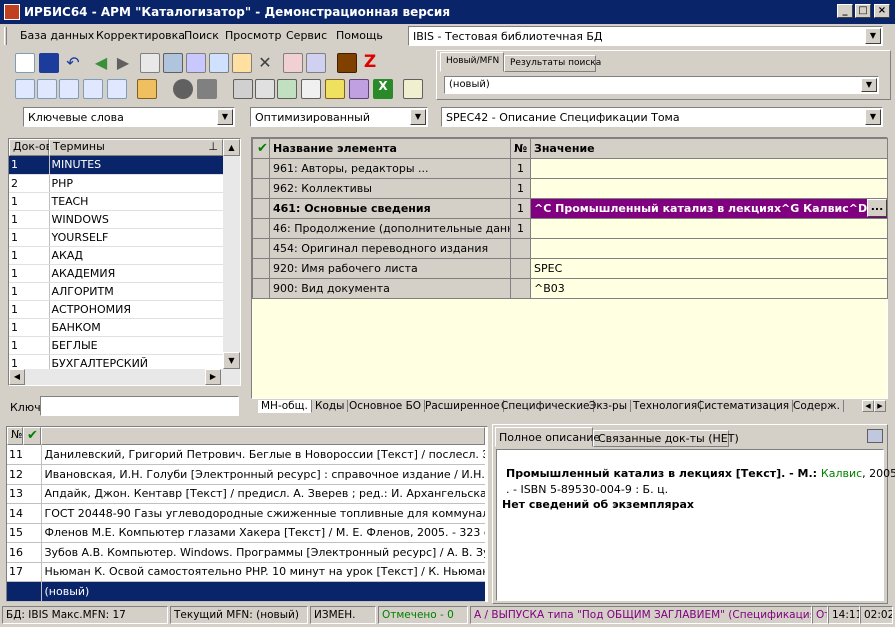 The width and height of the screenshot is (895, 627). What do you see at coordinates (47, 89) in the screenshot?
I see `form2-icon` at bounding box center [47, 89].